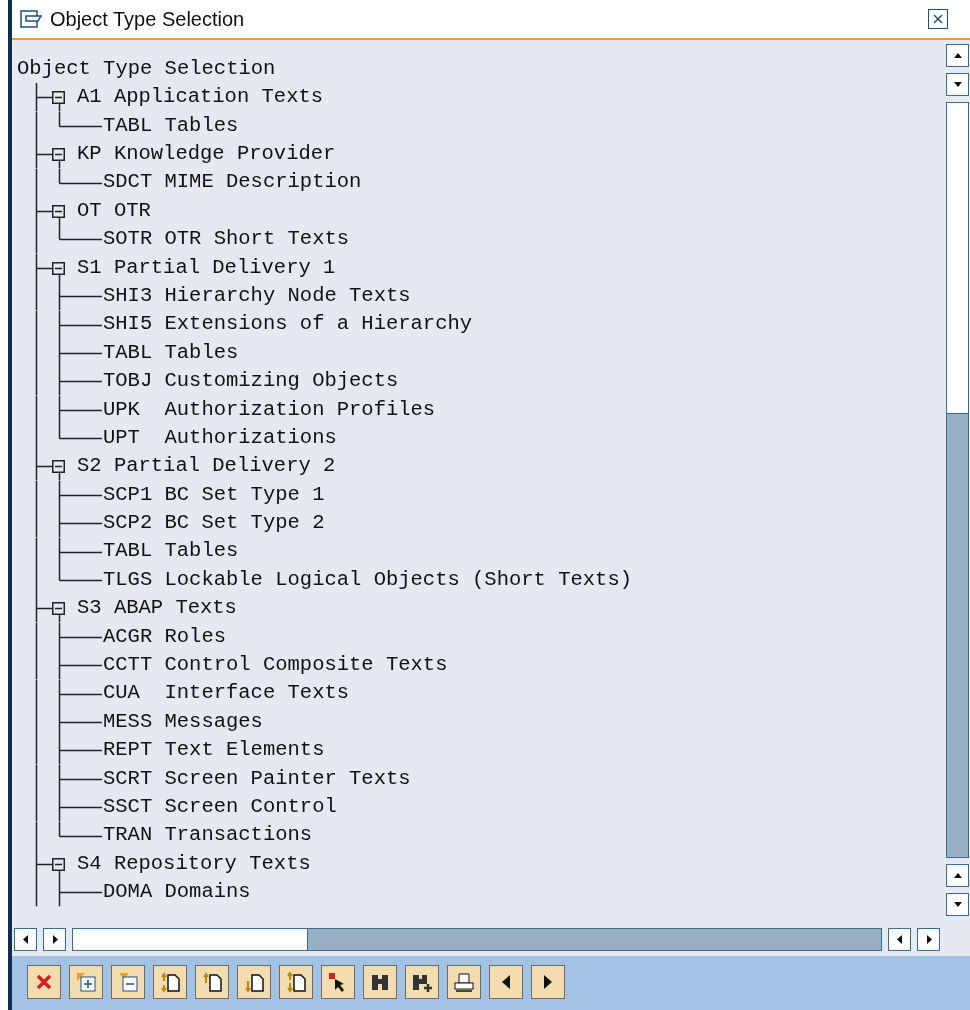  I want to click on close-button, so click(938, 19).